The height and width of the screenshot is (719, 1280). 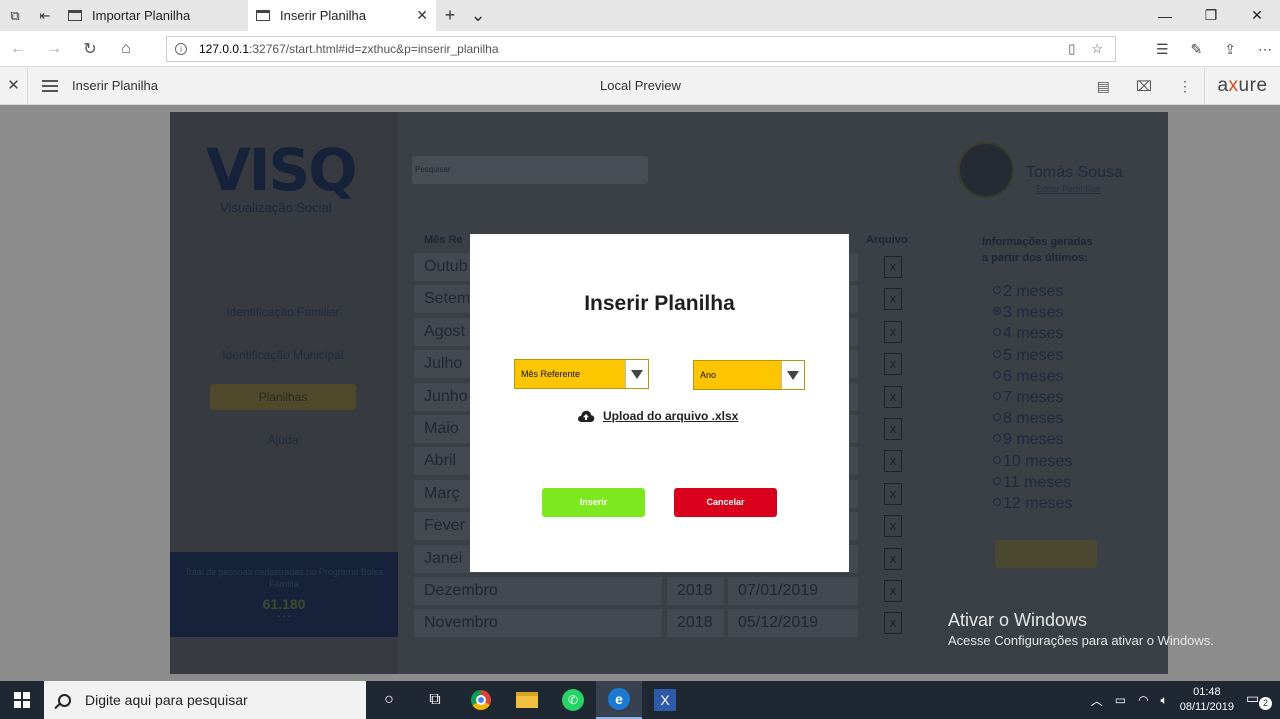 I want to click on set-aside-tabs-icon: ⇤, so click(x=45, y=15).